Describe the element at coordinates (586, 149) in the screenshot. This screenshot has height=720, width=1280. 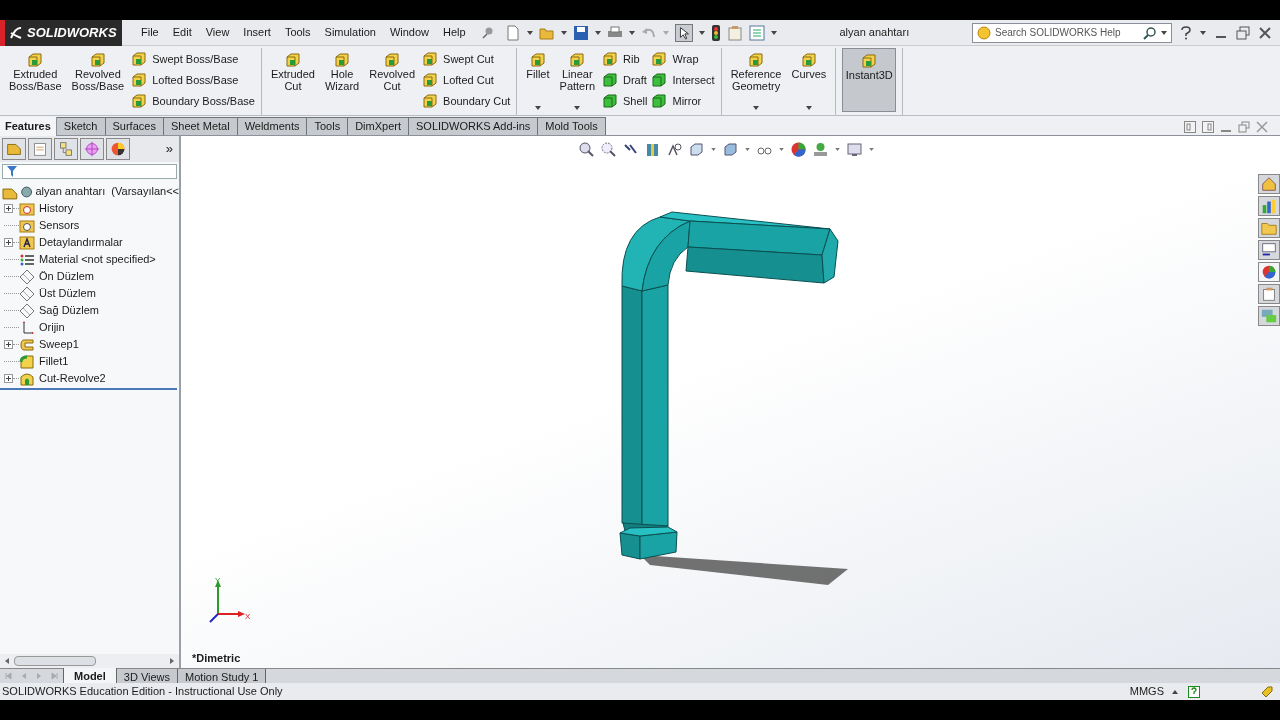
I see `zoom-to-fit-icon` at that location.